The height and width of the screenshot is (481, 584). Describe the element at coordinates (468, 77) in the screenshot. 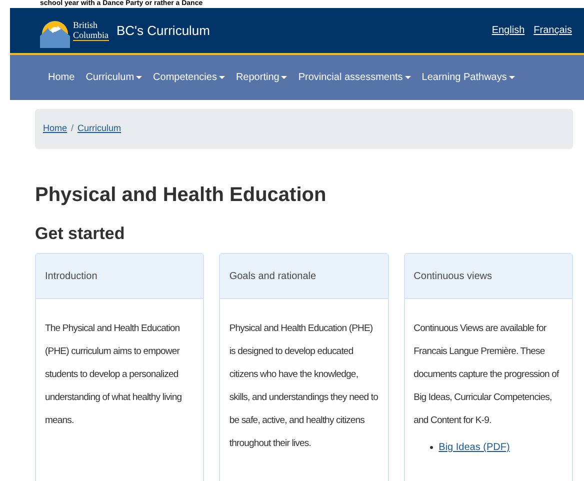

I see `nav-link: Learning Pathways` at that location.